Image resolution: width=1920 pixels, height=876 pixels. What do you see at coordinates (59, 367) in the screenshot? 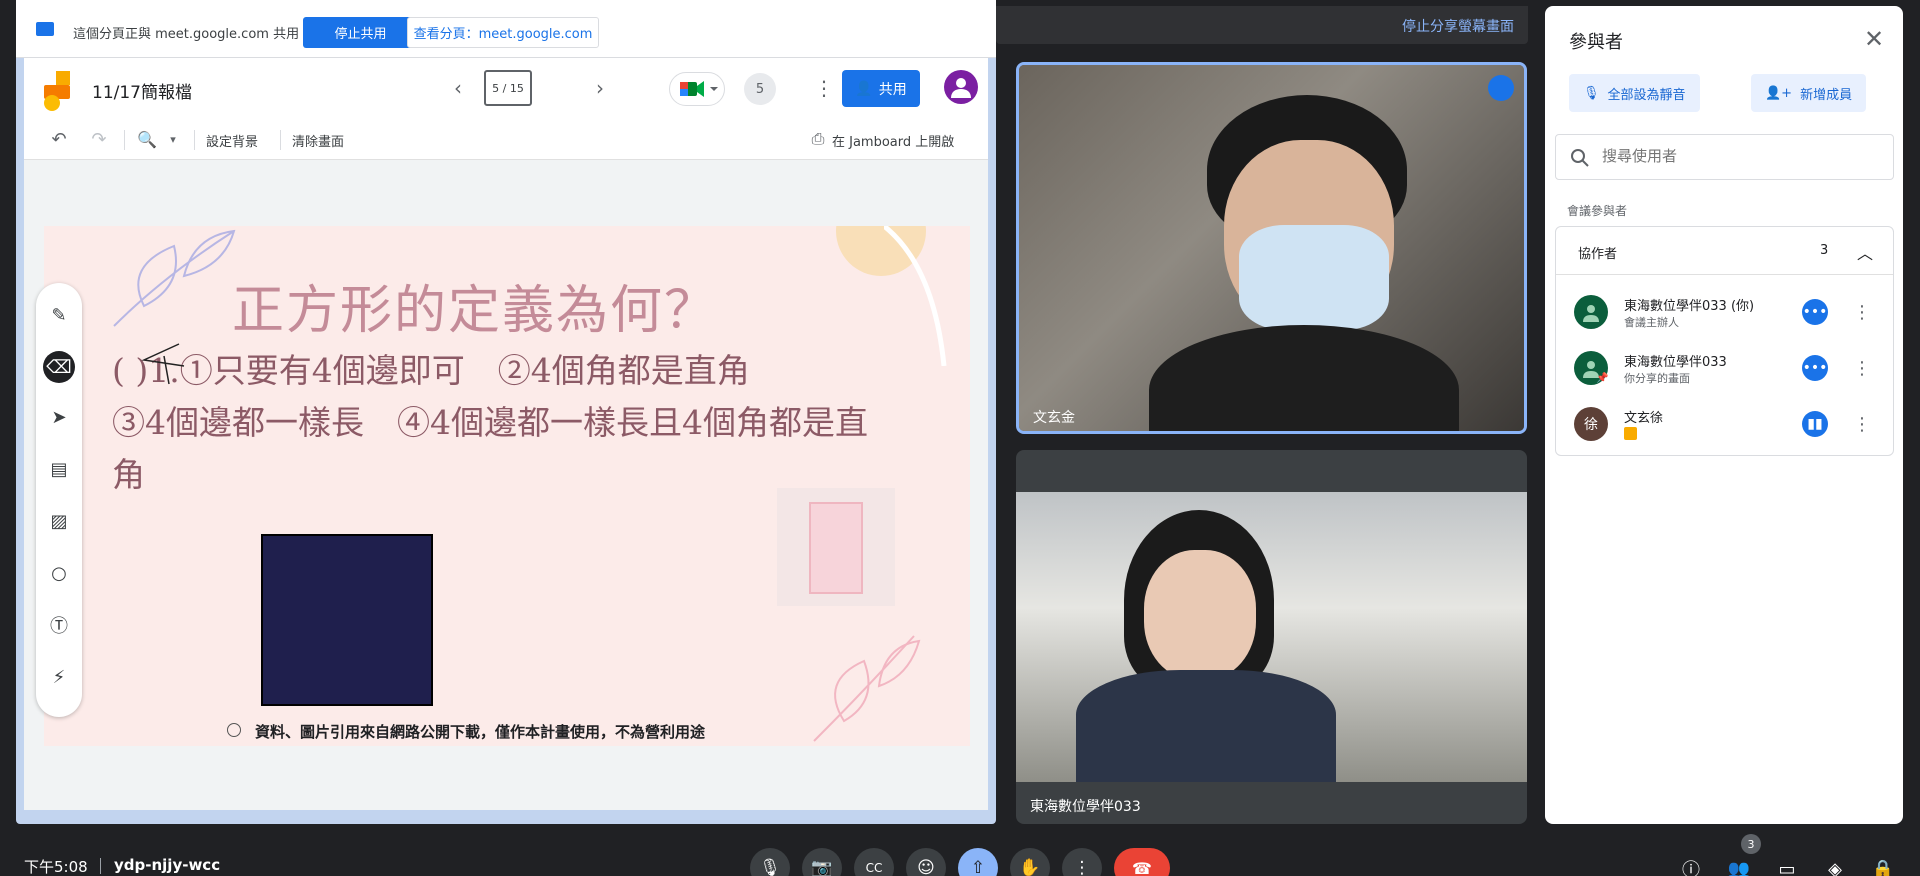
I see `eraser-icon: ⌫` at bounding box center [59, 367].